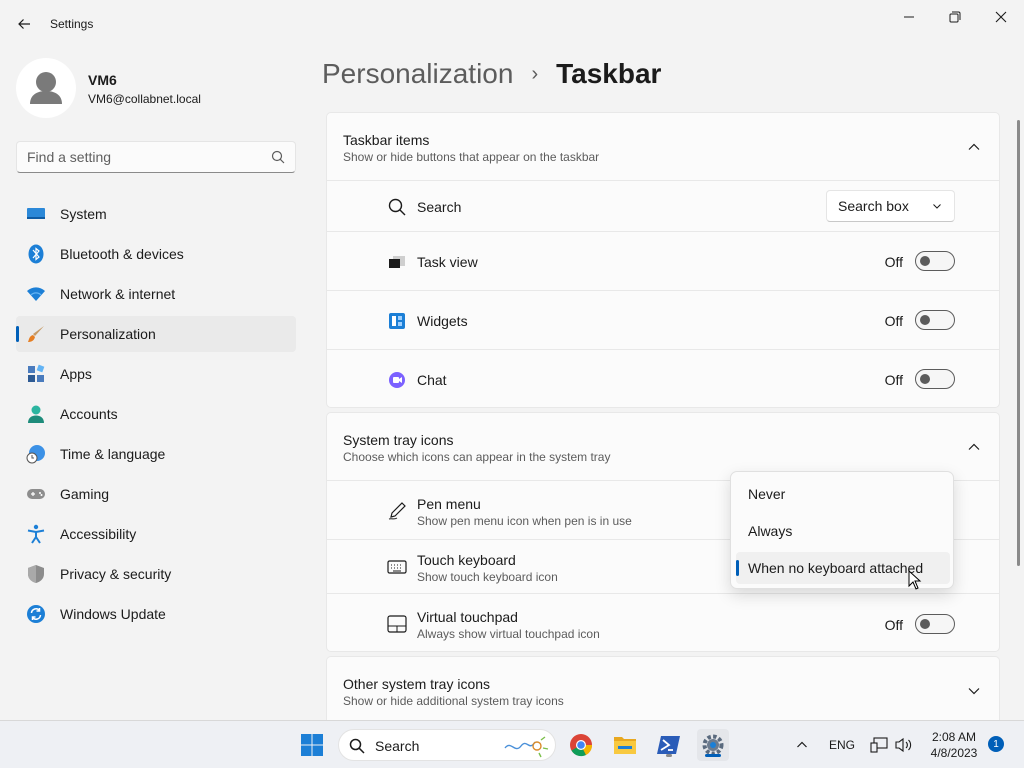 This screenshot has height=768, width=1024. What do you see at coordinates (467, 617) in the screenshot?
I see `row-label: Virtual touchpad` at bounding box center [467, 617].